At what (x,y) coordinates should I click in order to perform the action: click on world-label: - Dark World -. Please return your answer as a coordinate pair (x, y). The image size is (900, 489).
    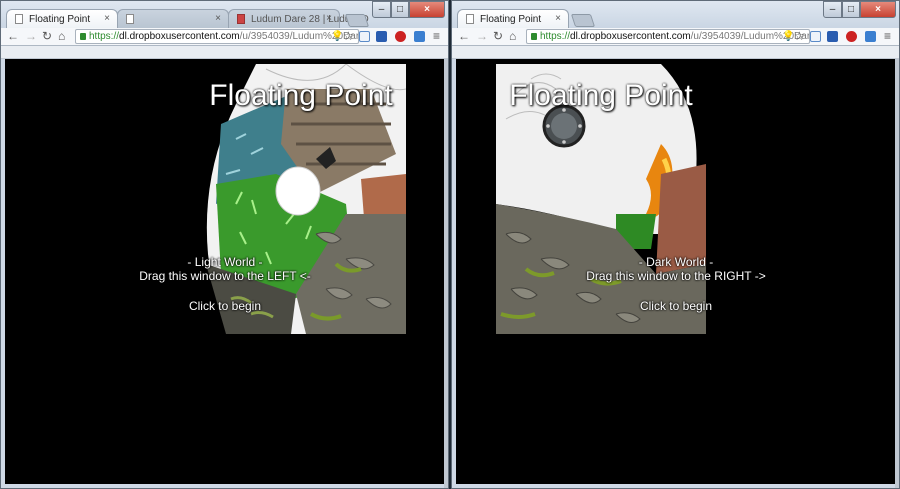
    Looking at the image, I should click on (676, 262).